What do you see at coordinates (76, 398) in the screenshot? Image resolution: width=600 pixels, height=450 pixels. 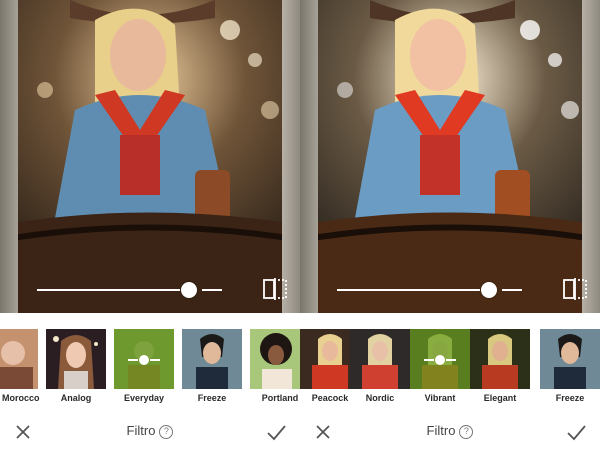 I see `filter-label: Analog` at bounding box center [76, 398].